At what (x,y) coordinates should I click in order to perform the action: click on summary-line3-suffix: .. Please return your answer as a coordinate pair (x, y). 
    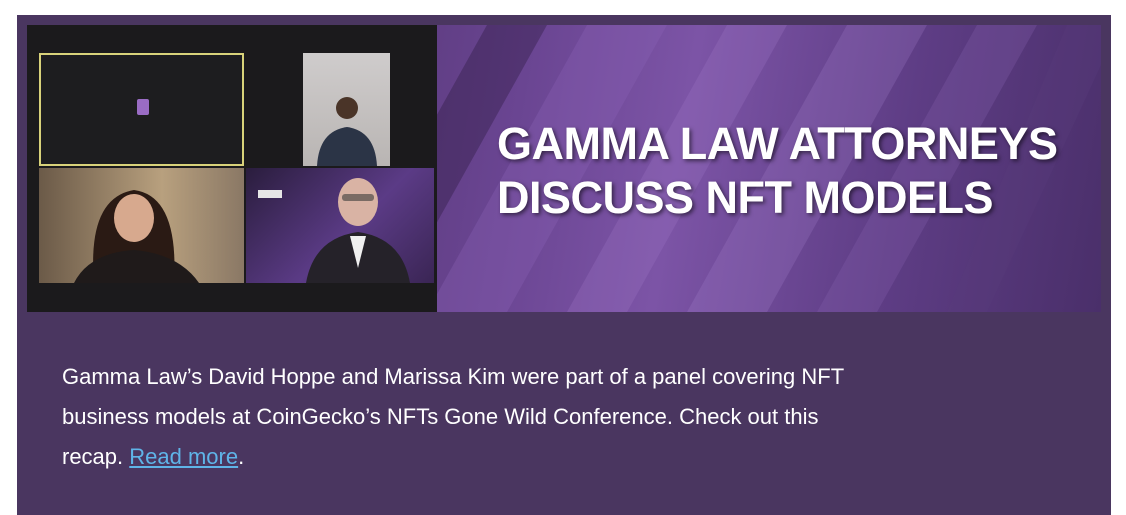
    Looking at the image, I should click on (241, 456).